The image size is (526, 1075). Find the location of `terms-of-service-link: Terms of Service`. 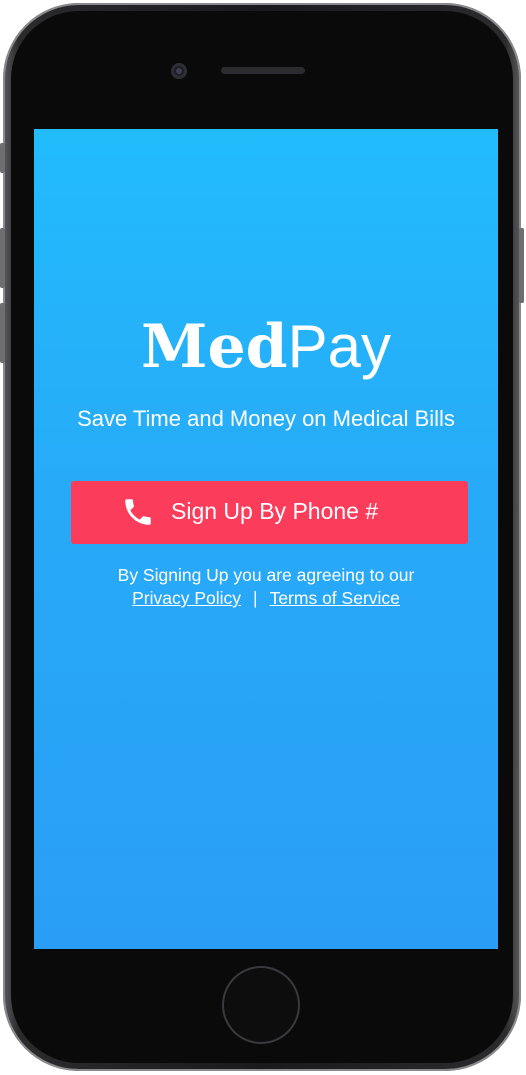

terms-of-service-link: Terms of Service is located at coordinates (335, 598).